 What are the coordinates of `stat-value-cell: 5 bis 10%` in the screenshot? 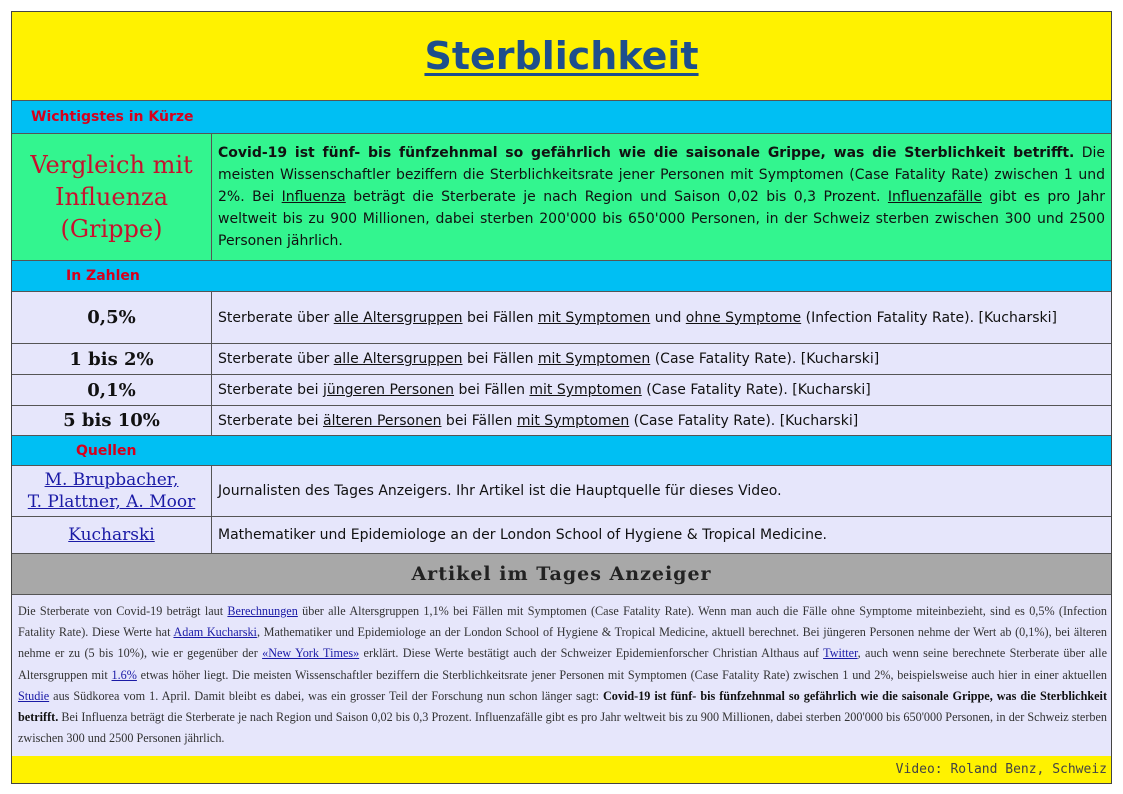 It's located at (112, 420).